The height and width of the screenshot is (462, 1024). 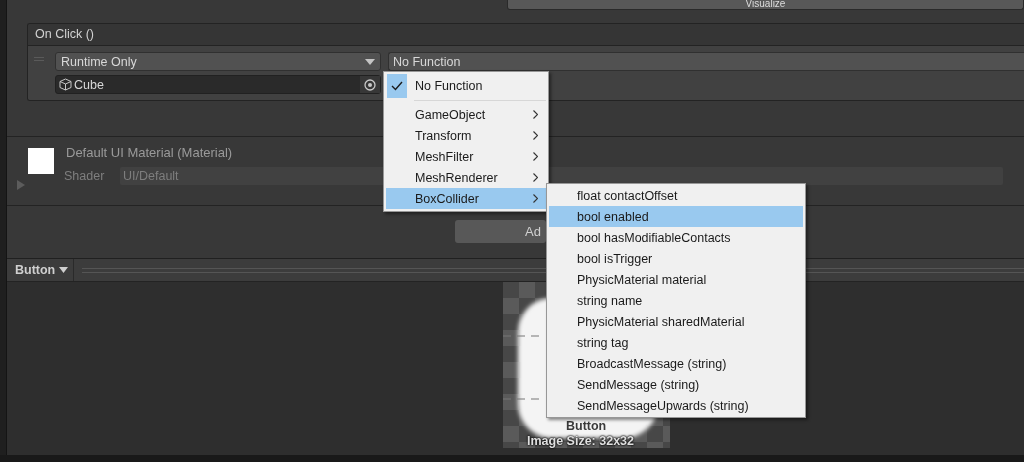 What do you see at coordinates (676, 216) in the screenshot?
I see `menu-item: bool enabled` at bounding box center [676, 216].